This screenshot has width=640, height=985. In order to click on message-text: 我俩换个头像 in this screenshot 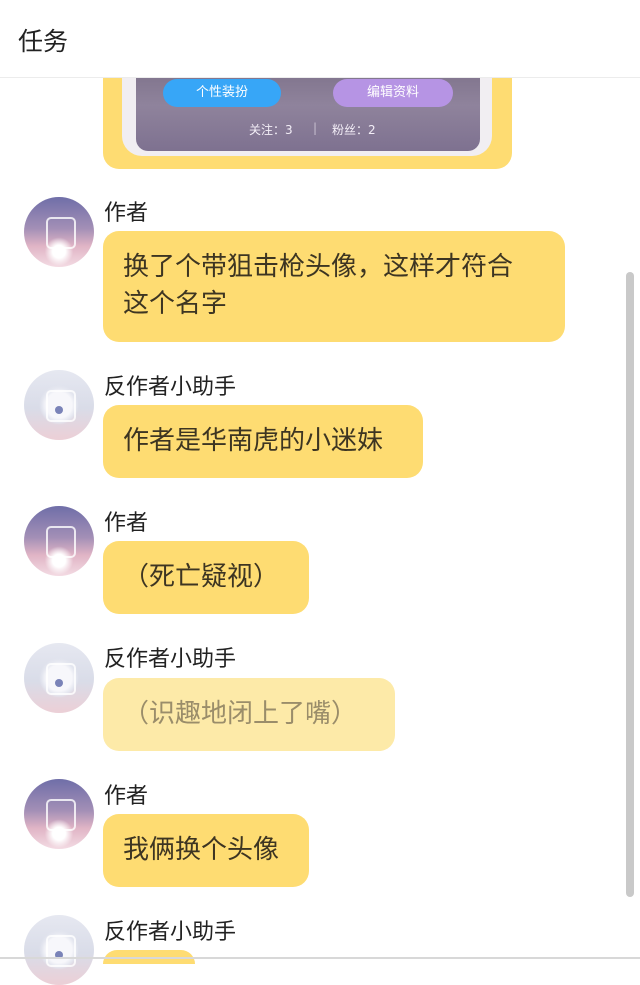, I will do `click(201, 850)`.